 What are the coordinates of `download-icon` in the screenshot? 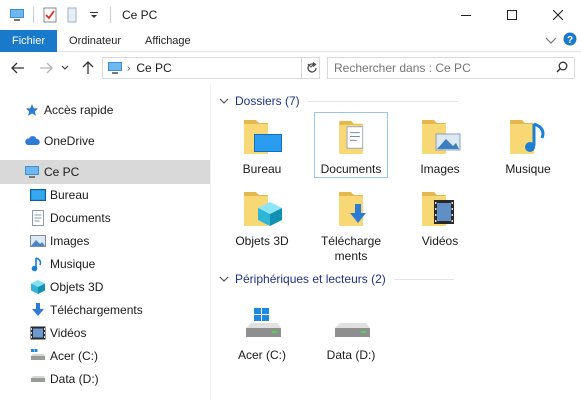 It's located at (38, 310).